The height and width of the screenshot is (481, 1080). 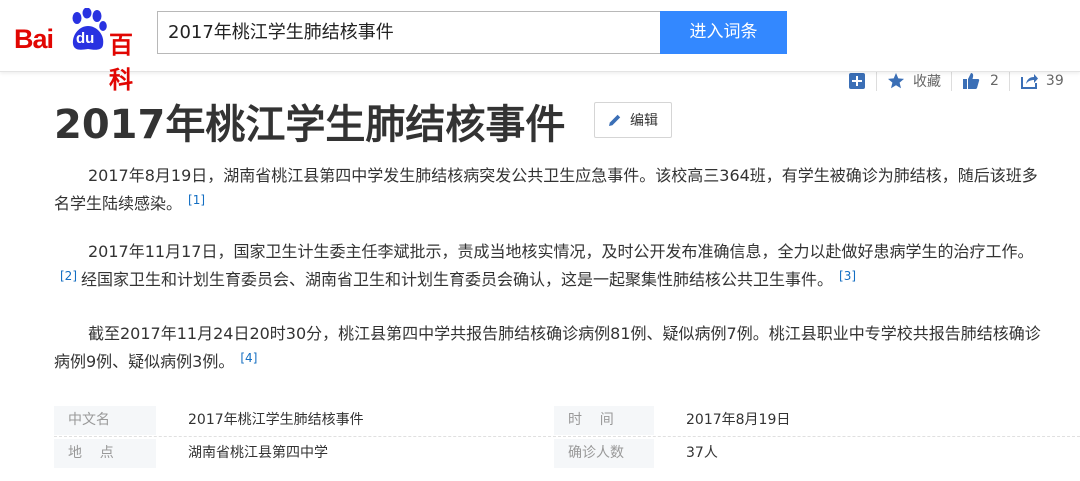 What do you see at coordinates (68, 276) in the screenshot?
I see `reference-link: [2]` at bounding box center [68, 276].